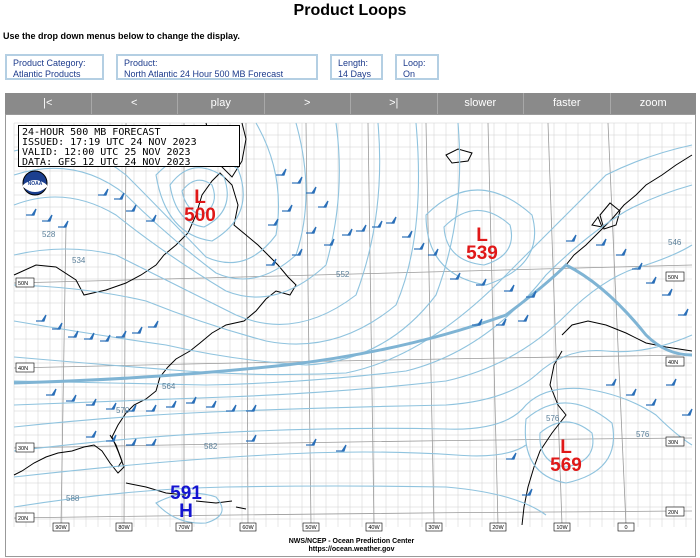 This screenshot has width=700, height=558. Describe the element at coordinates (675, 242) in the screenshot. I see `contour-label: 546` at that location.